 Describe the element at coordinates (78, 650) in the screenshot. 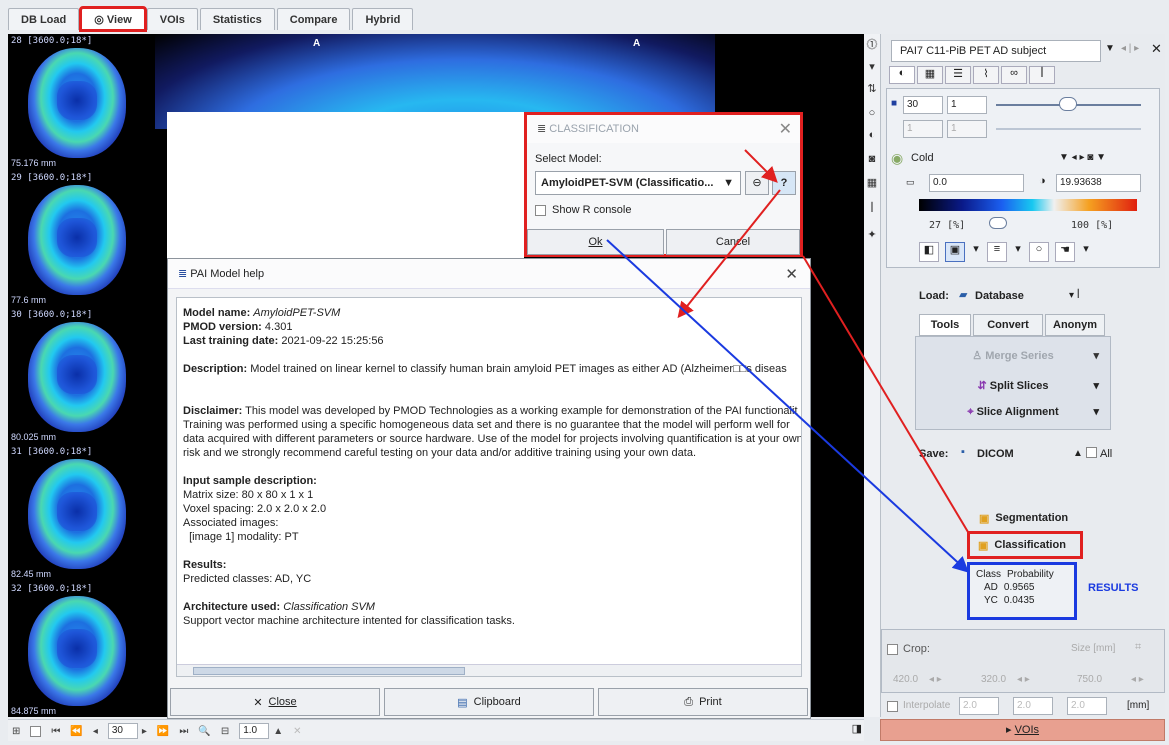

I see `slice-thumbnail: 32 [3600.0;18*] 84.875 mm` at that location.